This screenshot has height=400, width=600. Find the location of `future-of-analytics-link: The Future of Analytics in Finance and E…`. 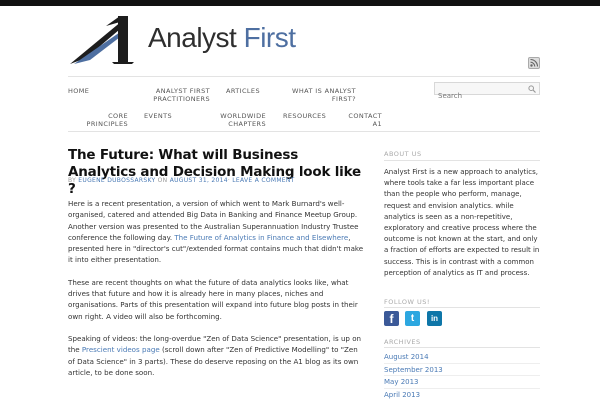

future-of-analytics-link: The Future of Analytics in Finance and E… is located at coordinates (261, 237).